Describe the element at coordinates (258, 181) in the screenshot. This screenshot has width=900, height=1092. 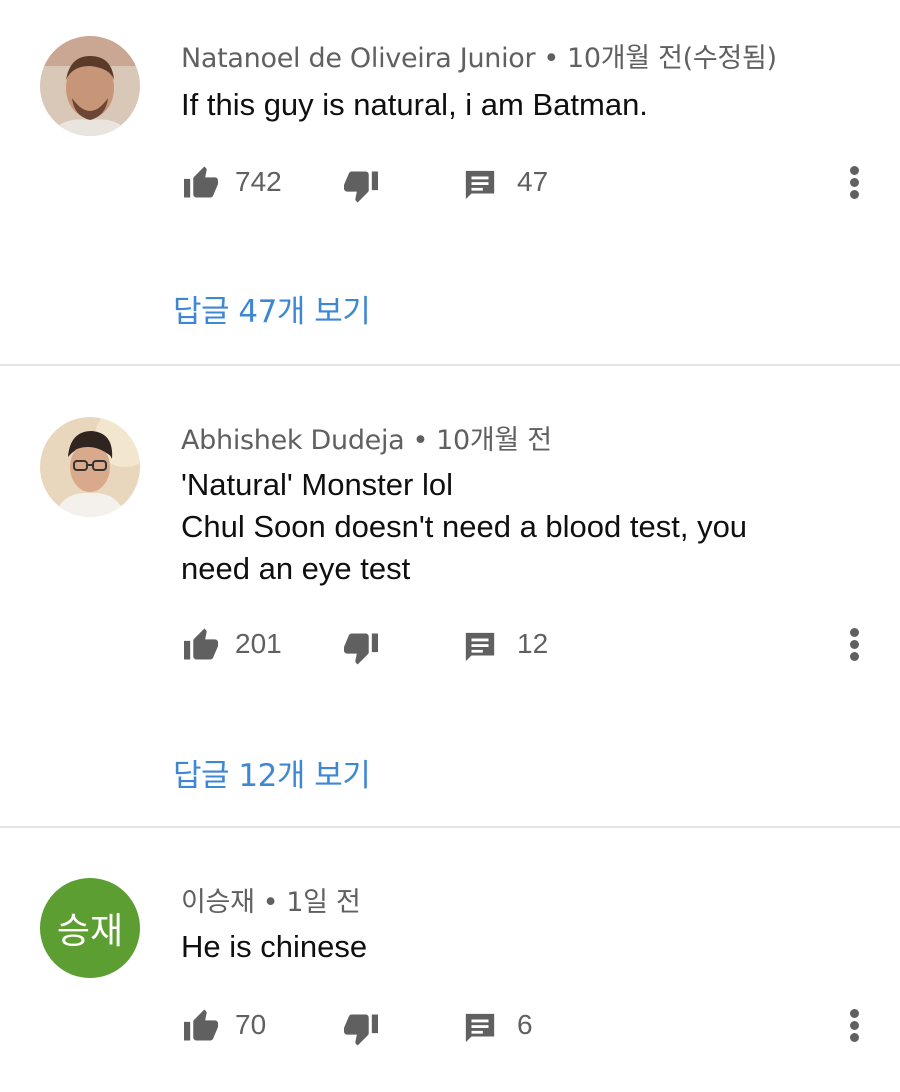
I see `like-count: 742` at that location.